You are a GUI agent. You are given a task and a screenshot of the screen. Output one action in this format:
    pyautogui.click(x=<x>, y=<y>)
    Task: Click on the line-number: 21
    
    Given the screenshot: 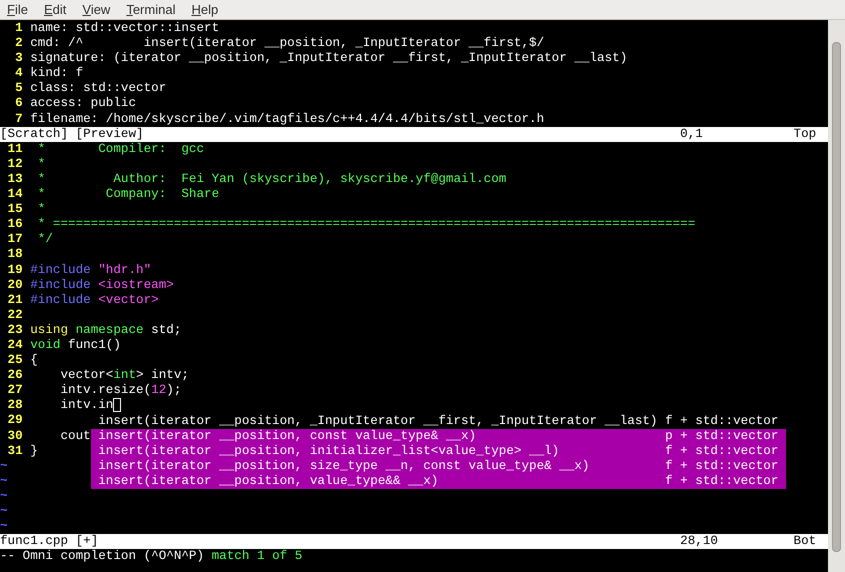 What is the action you would take?
    pyautogui.click(x=15, y=300)
    